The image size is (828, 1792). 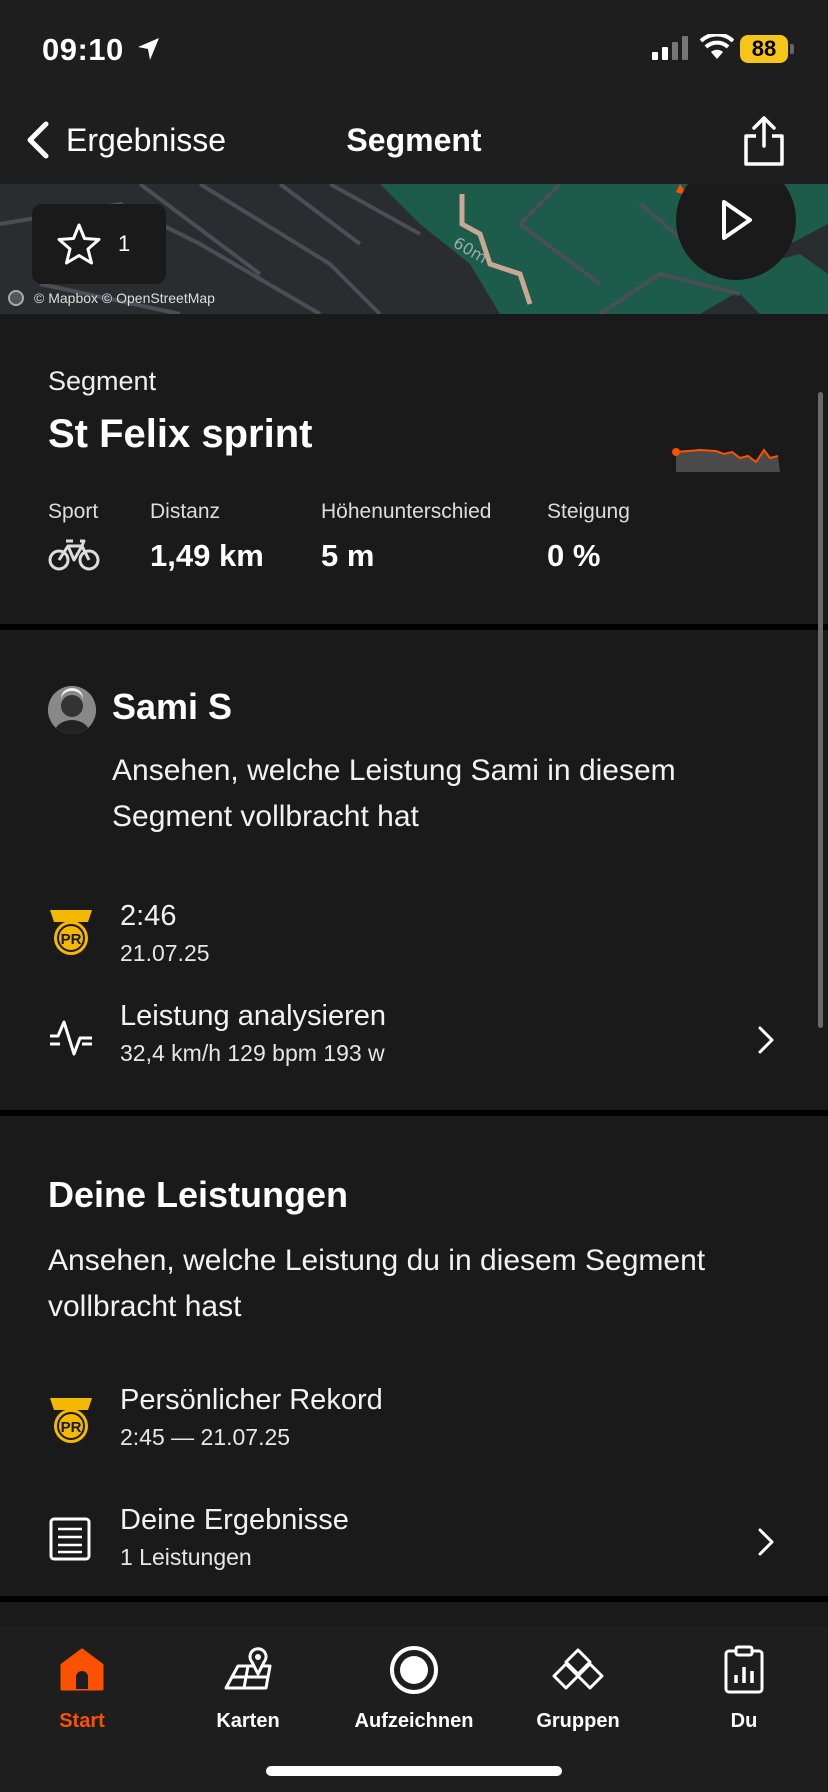 I want to click on analyze-stats: 32,4 km/h 129 bpm 193 w, so click(x=252, y=1053).